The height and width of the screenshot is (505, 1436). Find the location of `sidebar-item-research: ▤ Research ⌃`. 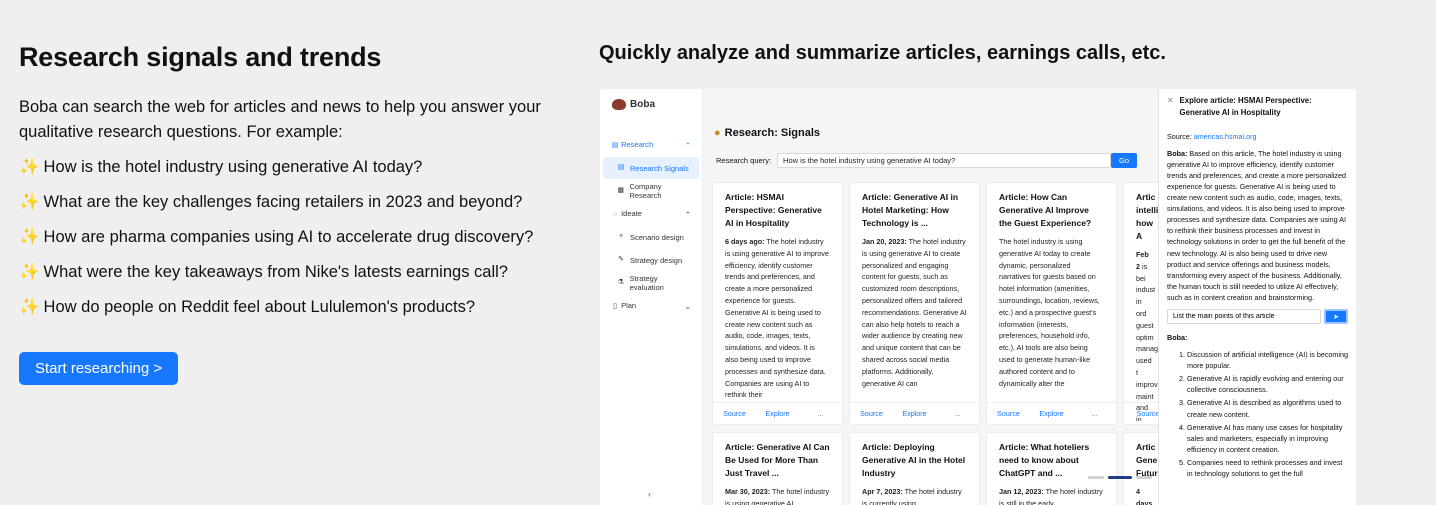

sidebar-item-research: ▤ Research ⌃ is located at coordinates (651, 145).